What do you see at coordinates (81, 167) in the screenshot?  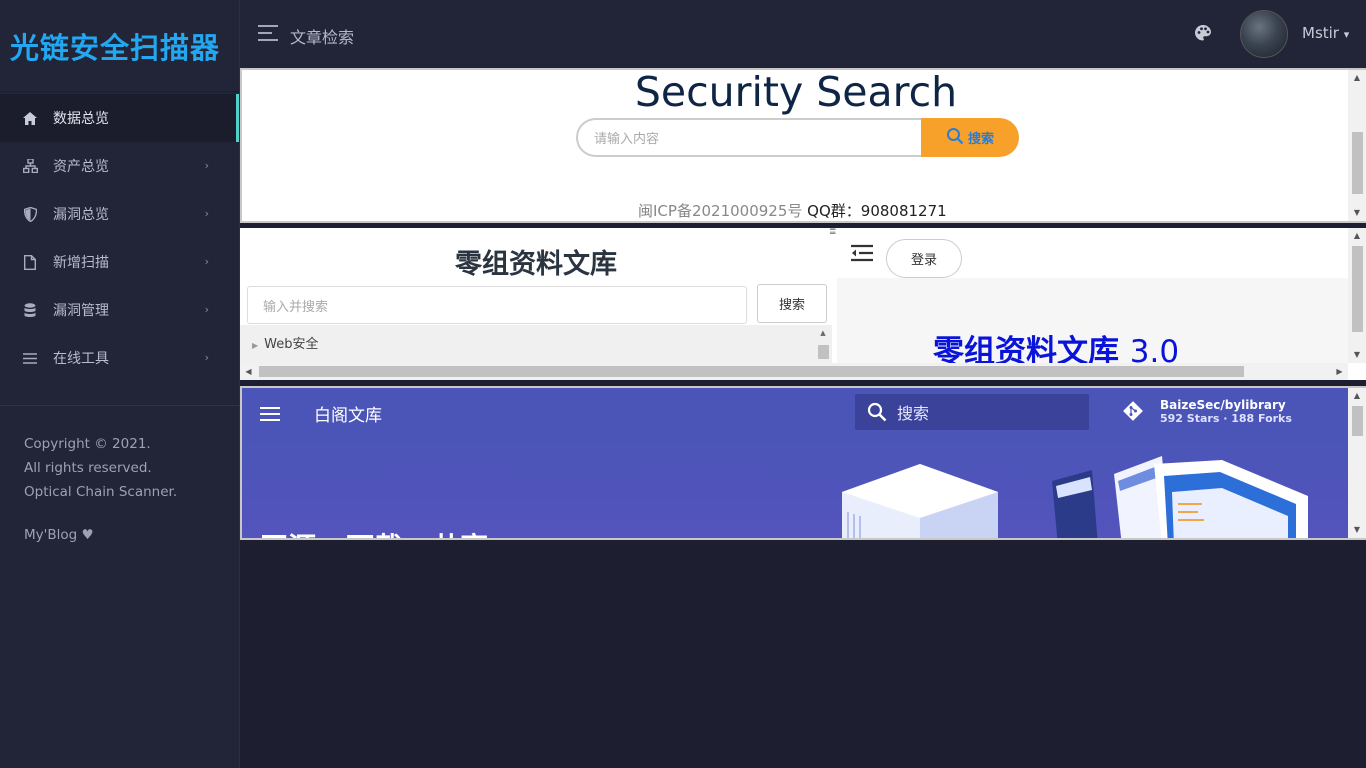 I see `sidebar-item-label: 资产总览` at bounding box center [81, 167].